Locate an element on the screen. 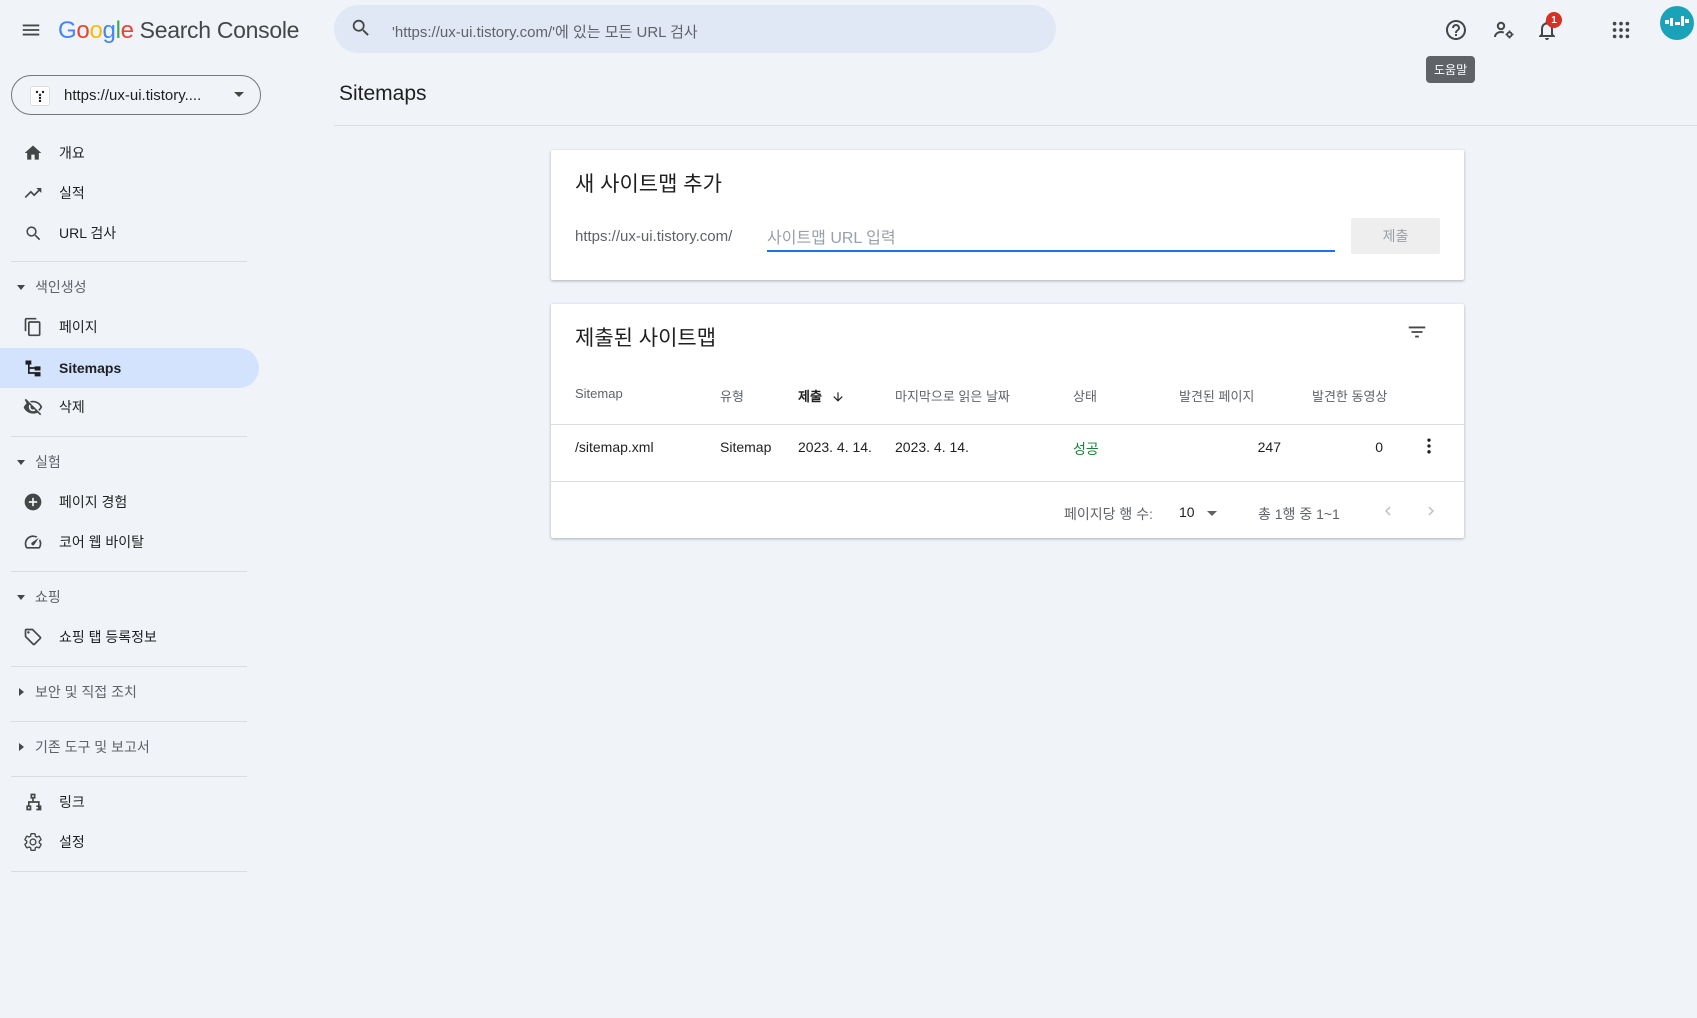 The image size is (1697, 1018). section-label: 기존 도구 및 보고서 is located at coordinates (92, 747).